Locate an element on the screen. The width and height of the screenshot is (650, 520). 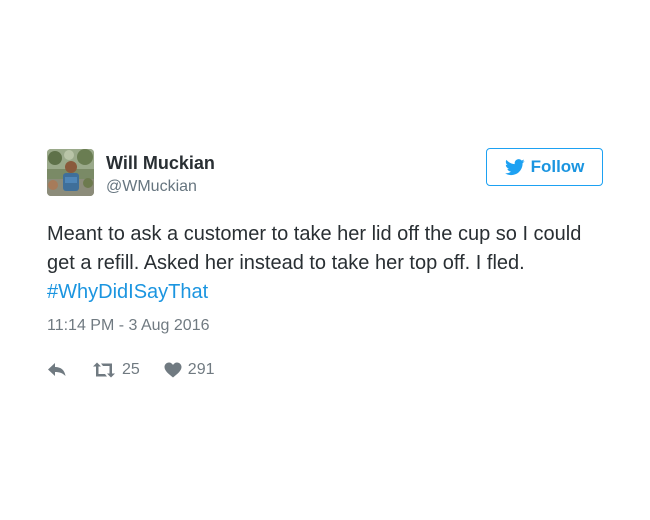
tweet-header: Will Muckian @WMuckian Follow is located at coordinates (325, 173).